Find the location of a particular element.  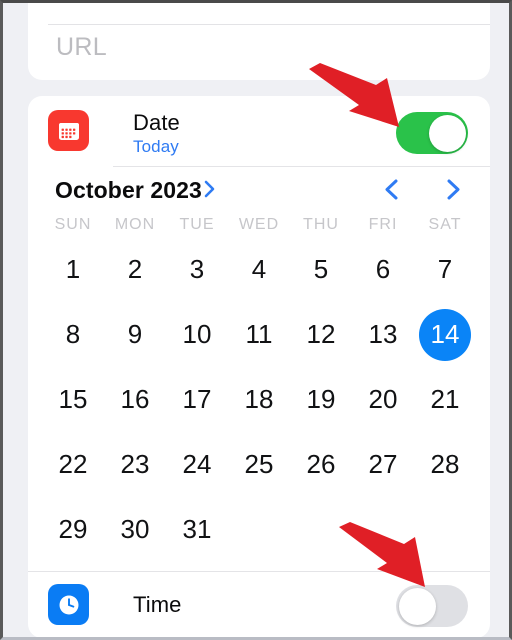

calendar-week-row: 8 9 10 11 12 13 14 is located at coordinates (259, 334).